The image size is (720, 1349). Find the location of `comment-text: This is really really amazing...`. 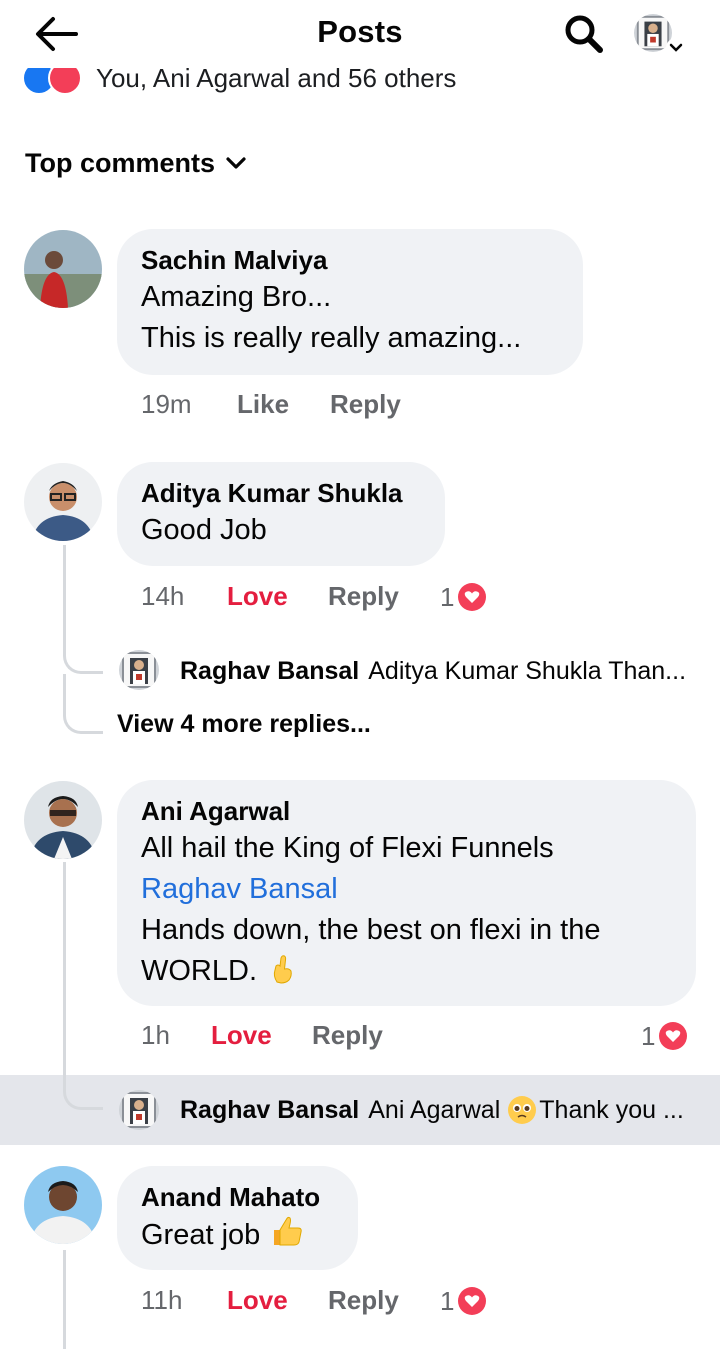

comment-text: This is really really amazing... is located at coordinates (331, 338).